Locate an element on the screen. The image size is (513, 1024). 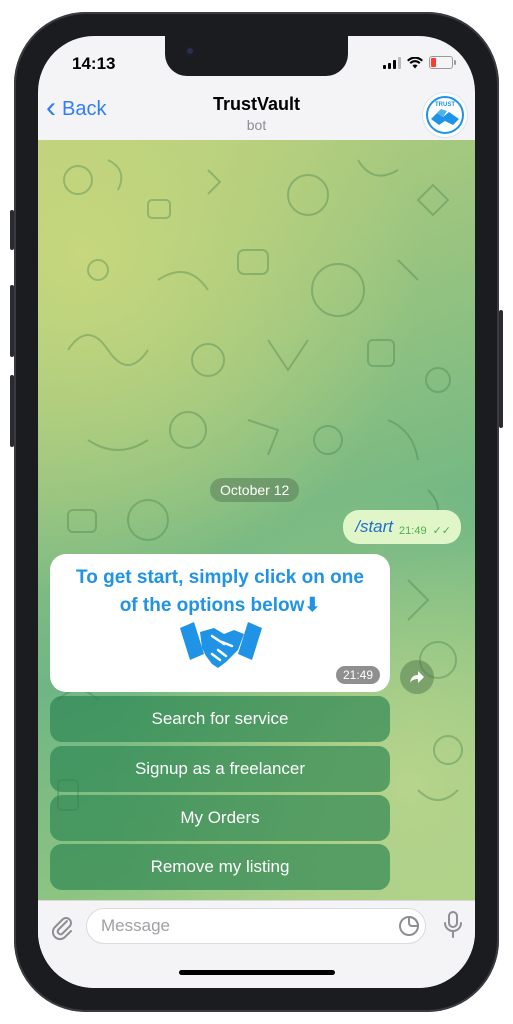
share-arrow-icon is located at coordinates (417, 677).